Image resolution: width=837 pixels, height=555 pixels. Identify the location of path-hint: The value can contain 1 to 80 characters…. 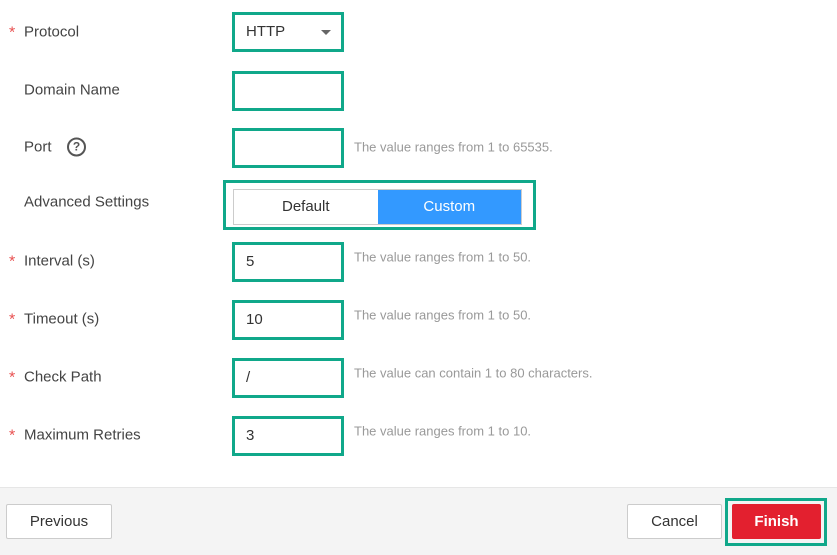
(473, 373).